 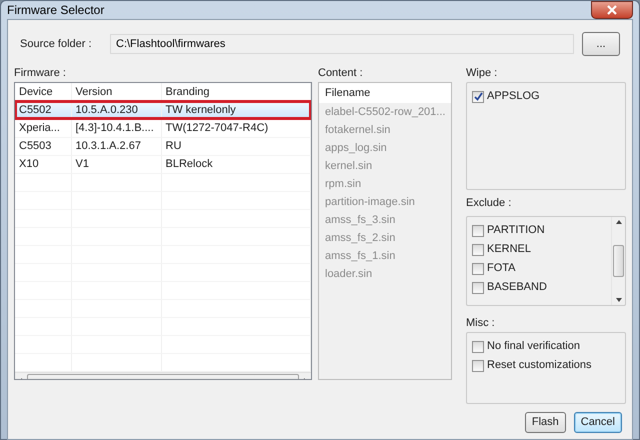 I want to click on checkbox-label: No final verification, so click(x=533, y=346).